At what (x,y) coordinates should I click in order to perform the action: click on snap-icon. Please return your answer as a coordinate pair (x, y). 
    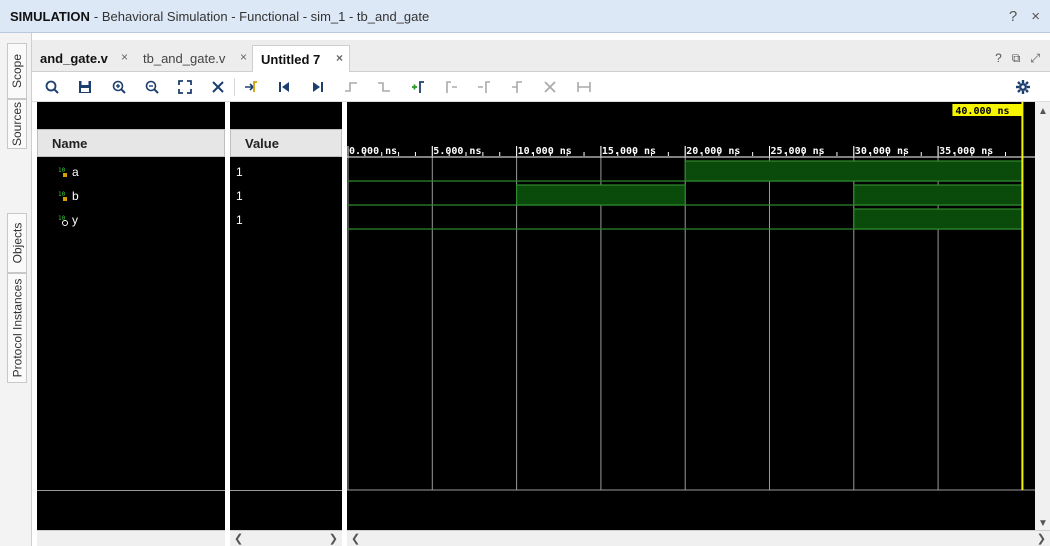
    Looking at the image, I should click on (584, 87).